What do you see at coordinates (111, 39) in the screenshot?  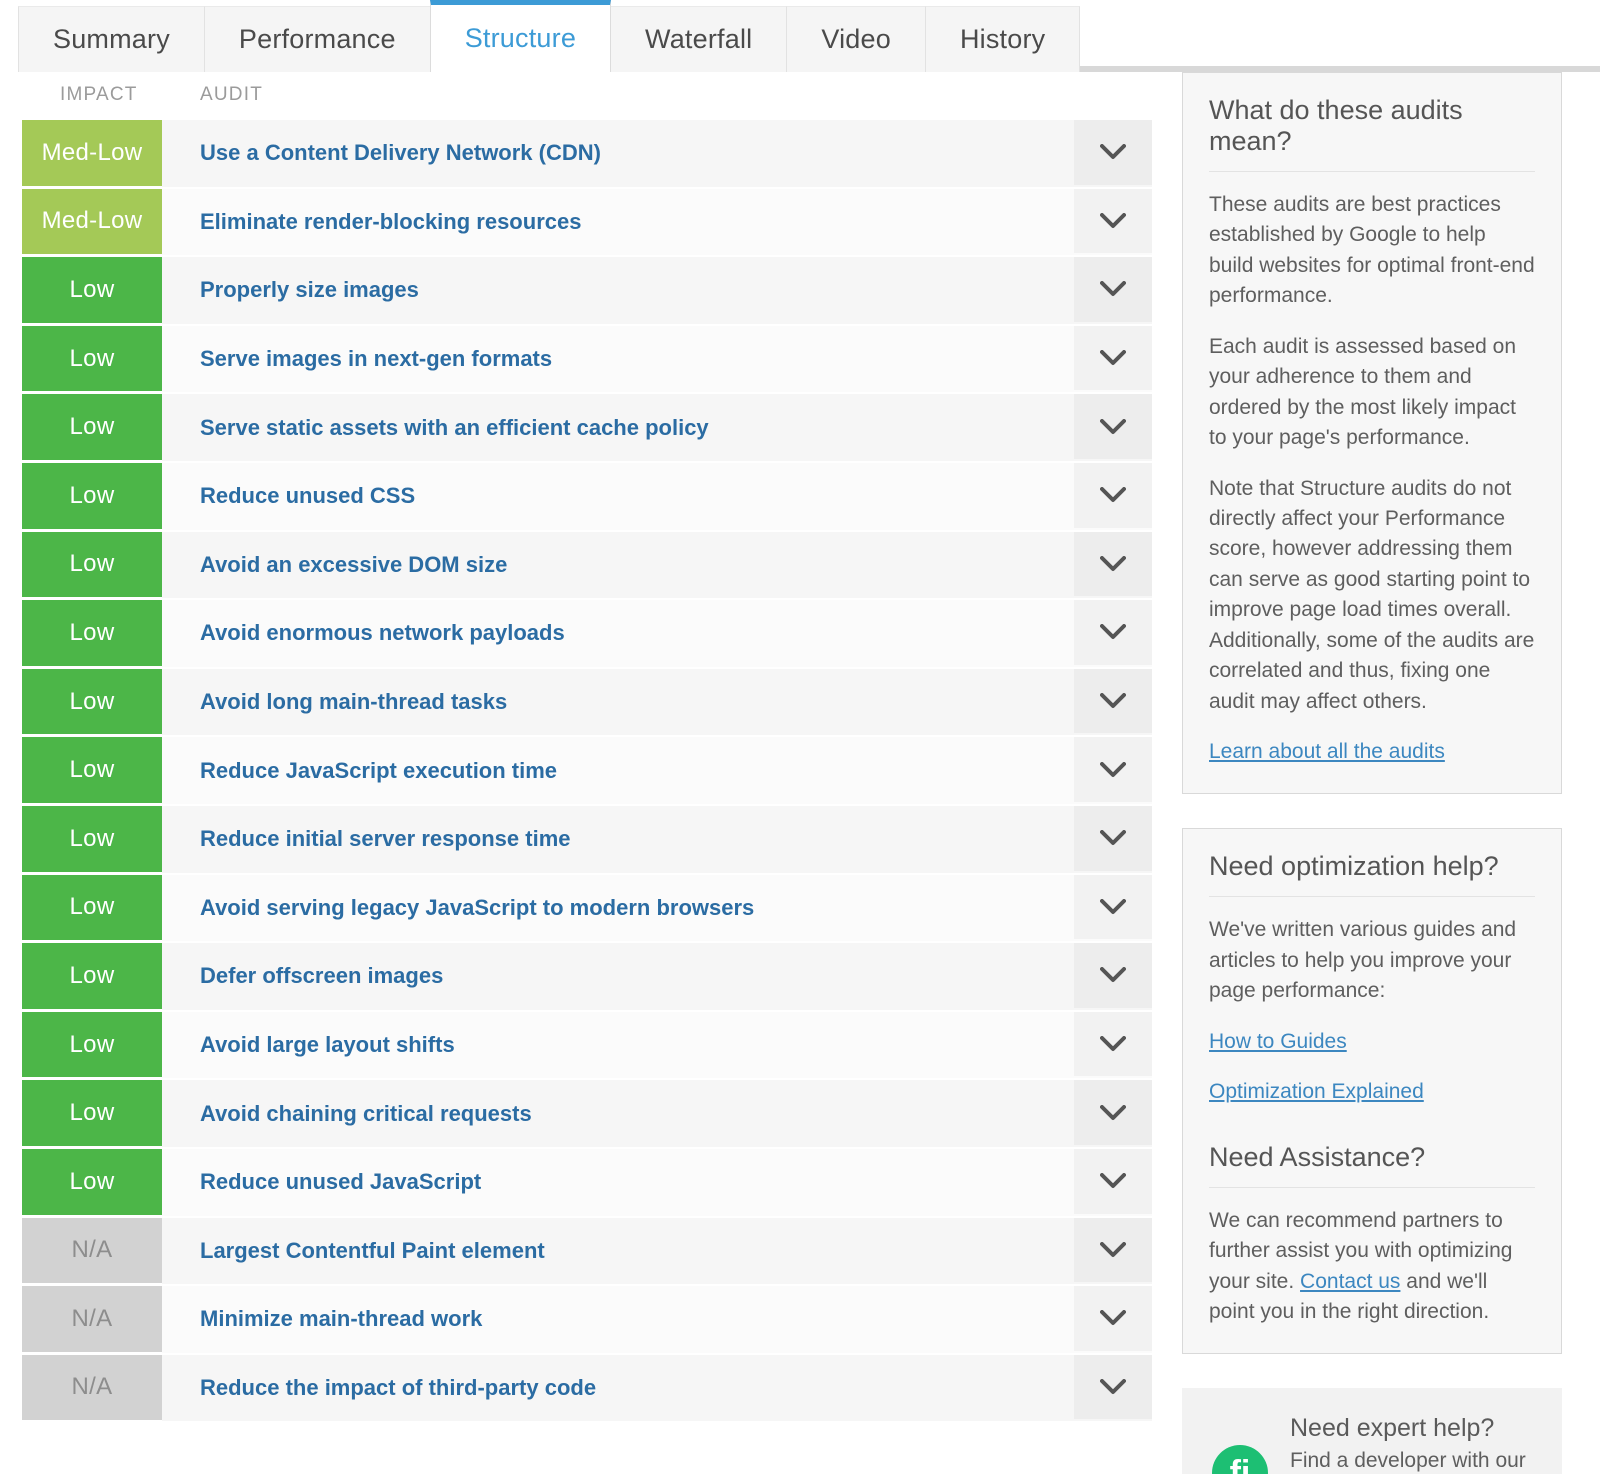 I see `tab-summary: Summary` at bounding box center [111, 39].